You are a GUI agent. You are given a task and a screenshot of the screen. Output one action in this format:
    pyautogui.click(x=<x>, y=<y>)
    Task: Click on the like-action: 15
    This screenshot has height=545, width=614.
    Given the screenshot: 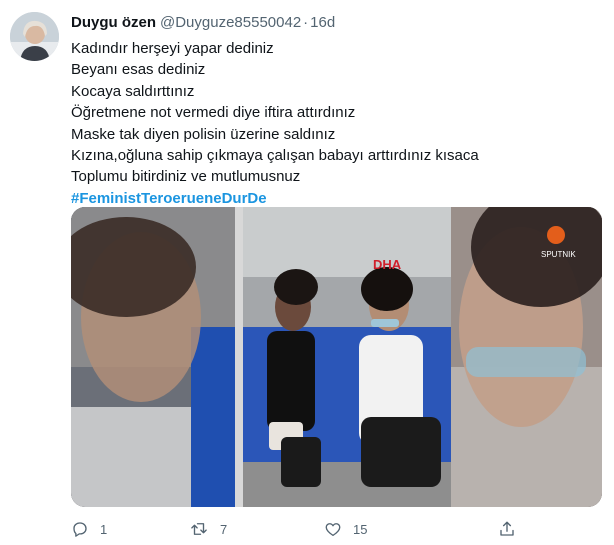 What is the action you would take?
    pyautogui.click(x=345, y=529)
    